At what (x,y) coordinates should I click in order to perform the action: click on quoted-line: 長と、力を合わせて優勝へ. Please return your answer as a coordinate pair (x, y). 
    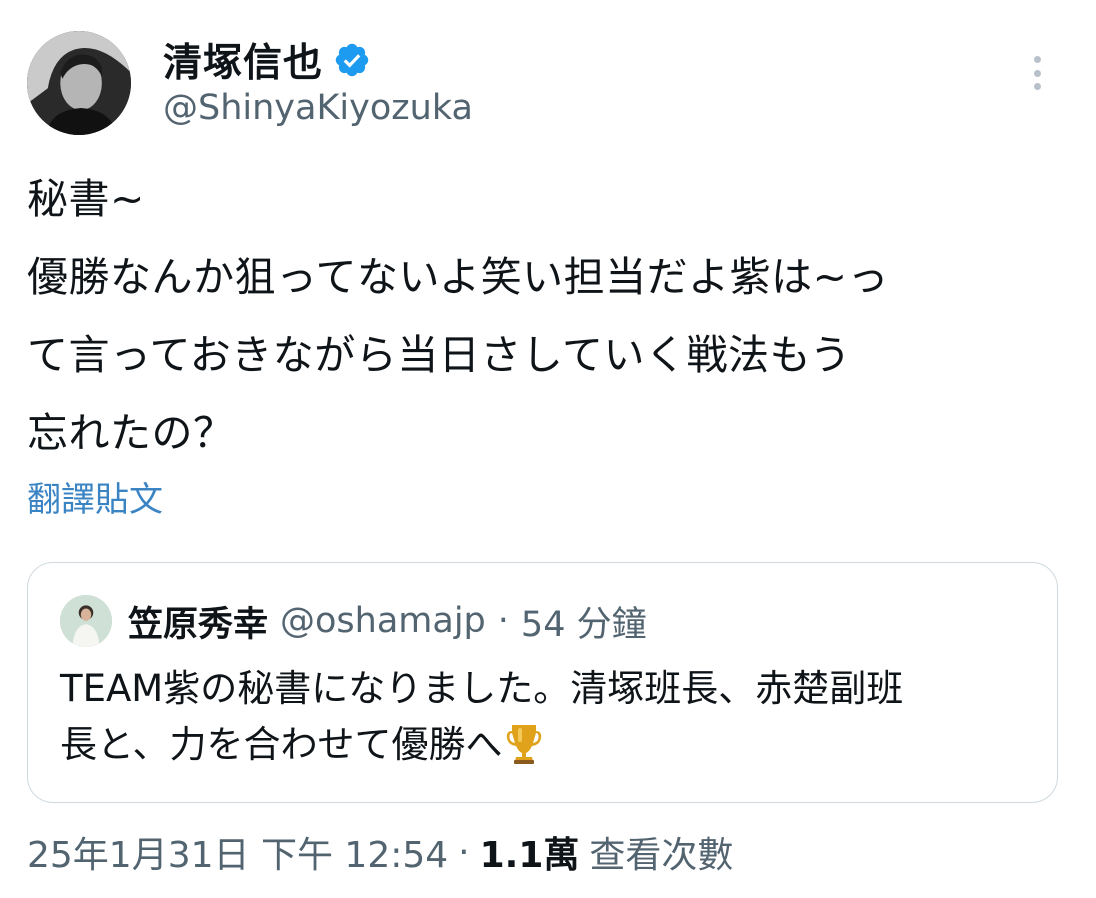
    Looking at the image, I should click on (281, 744).